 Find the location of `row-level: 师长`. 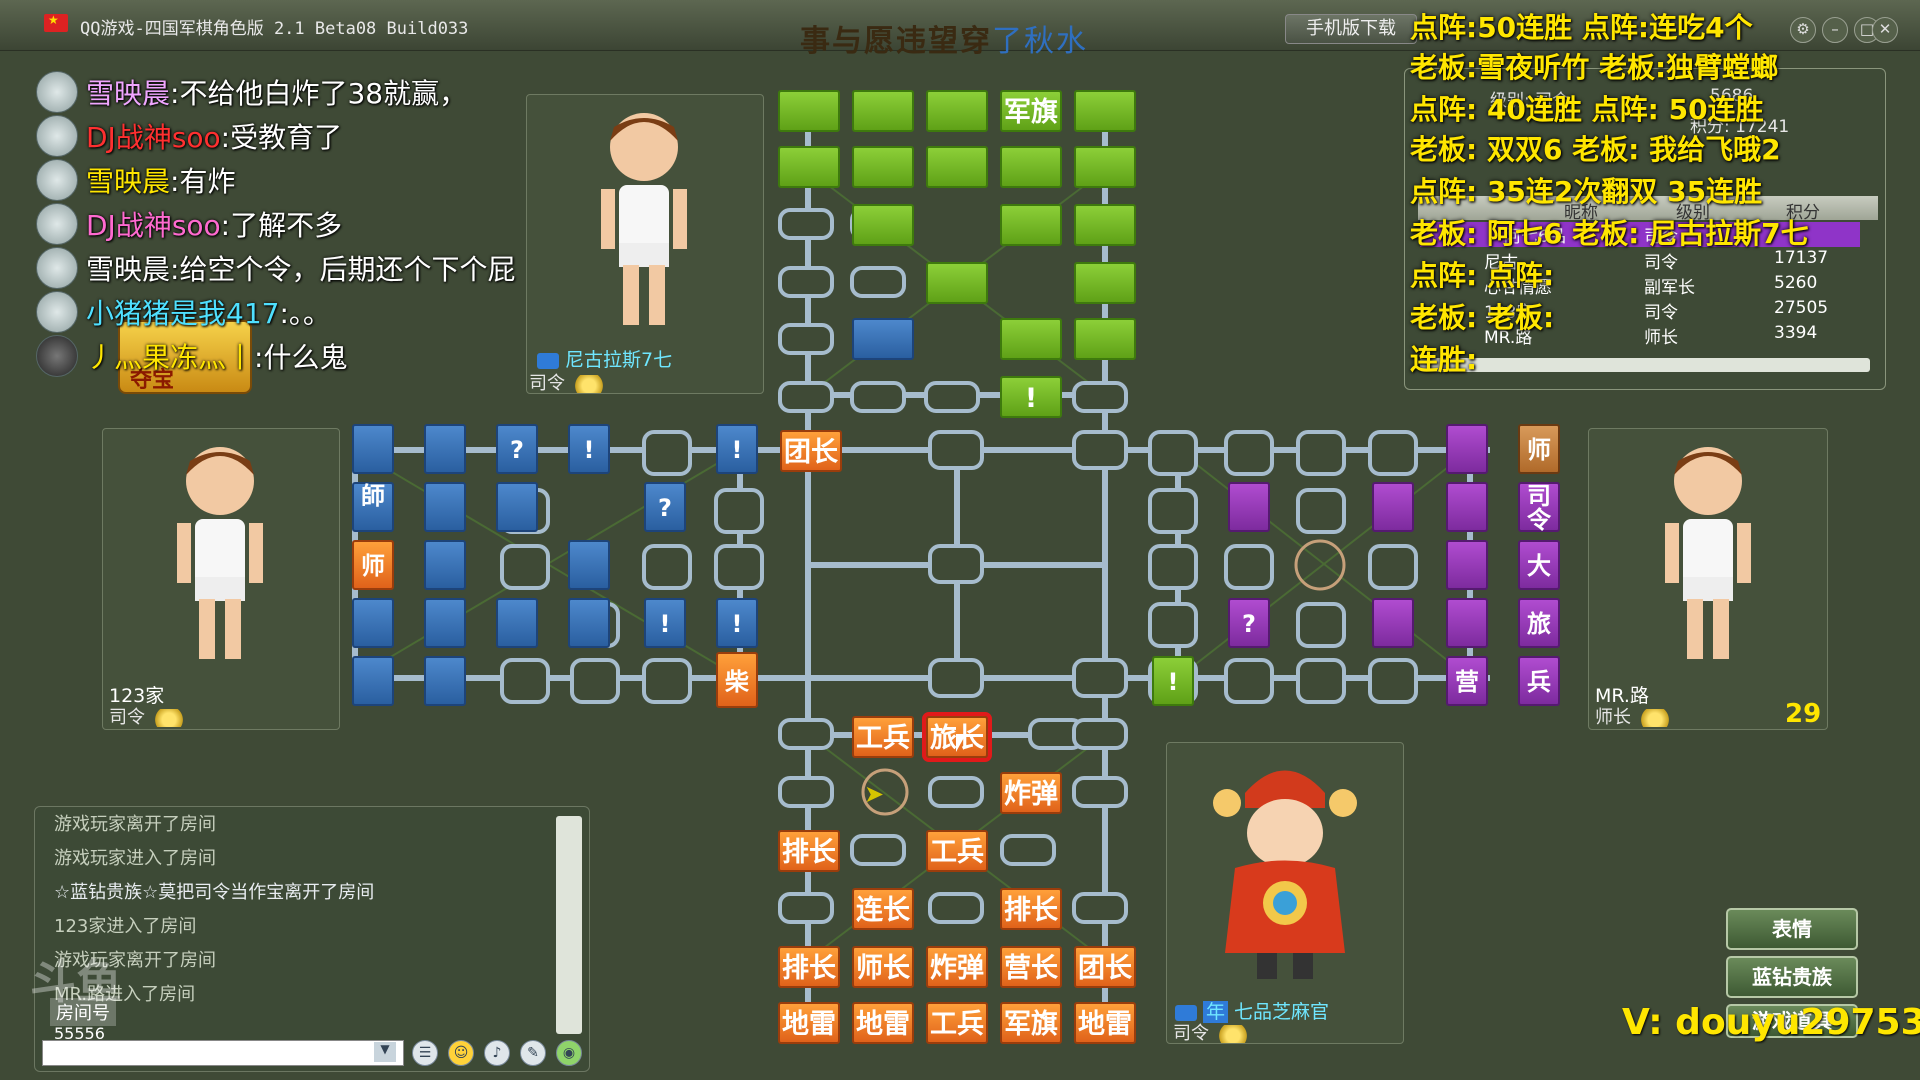

row-level: 师长 is located at coordinates (1661, 338).